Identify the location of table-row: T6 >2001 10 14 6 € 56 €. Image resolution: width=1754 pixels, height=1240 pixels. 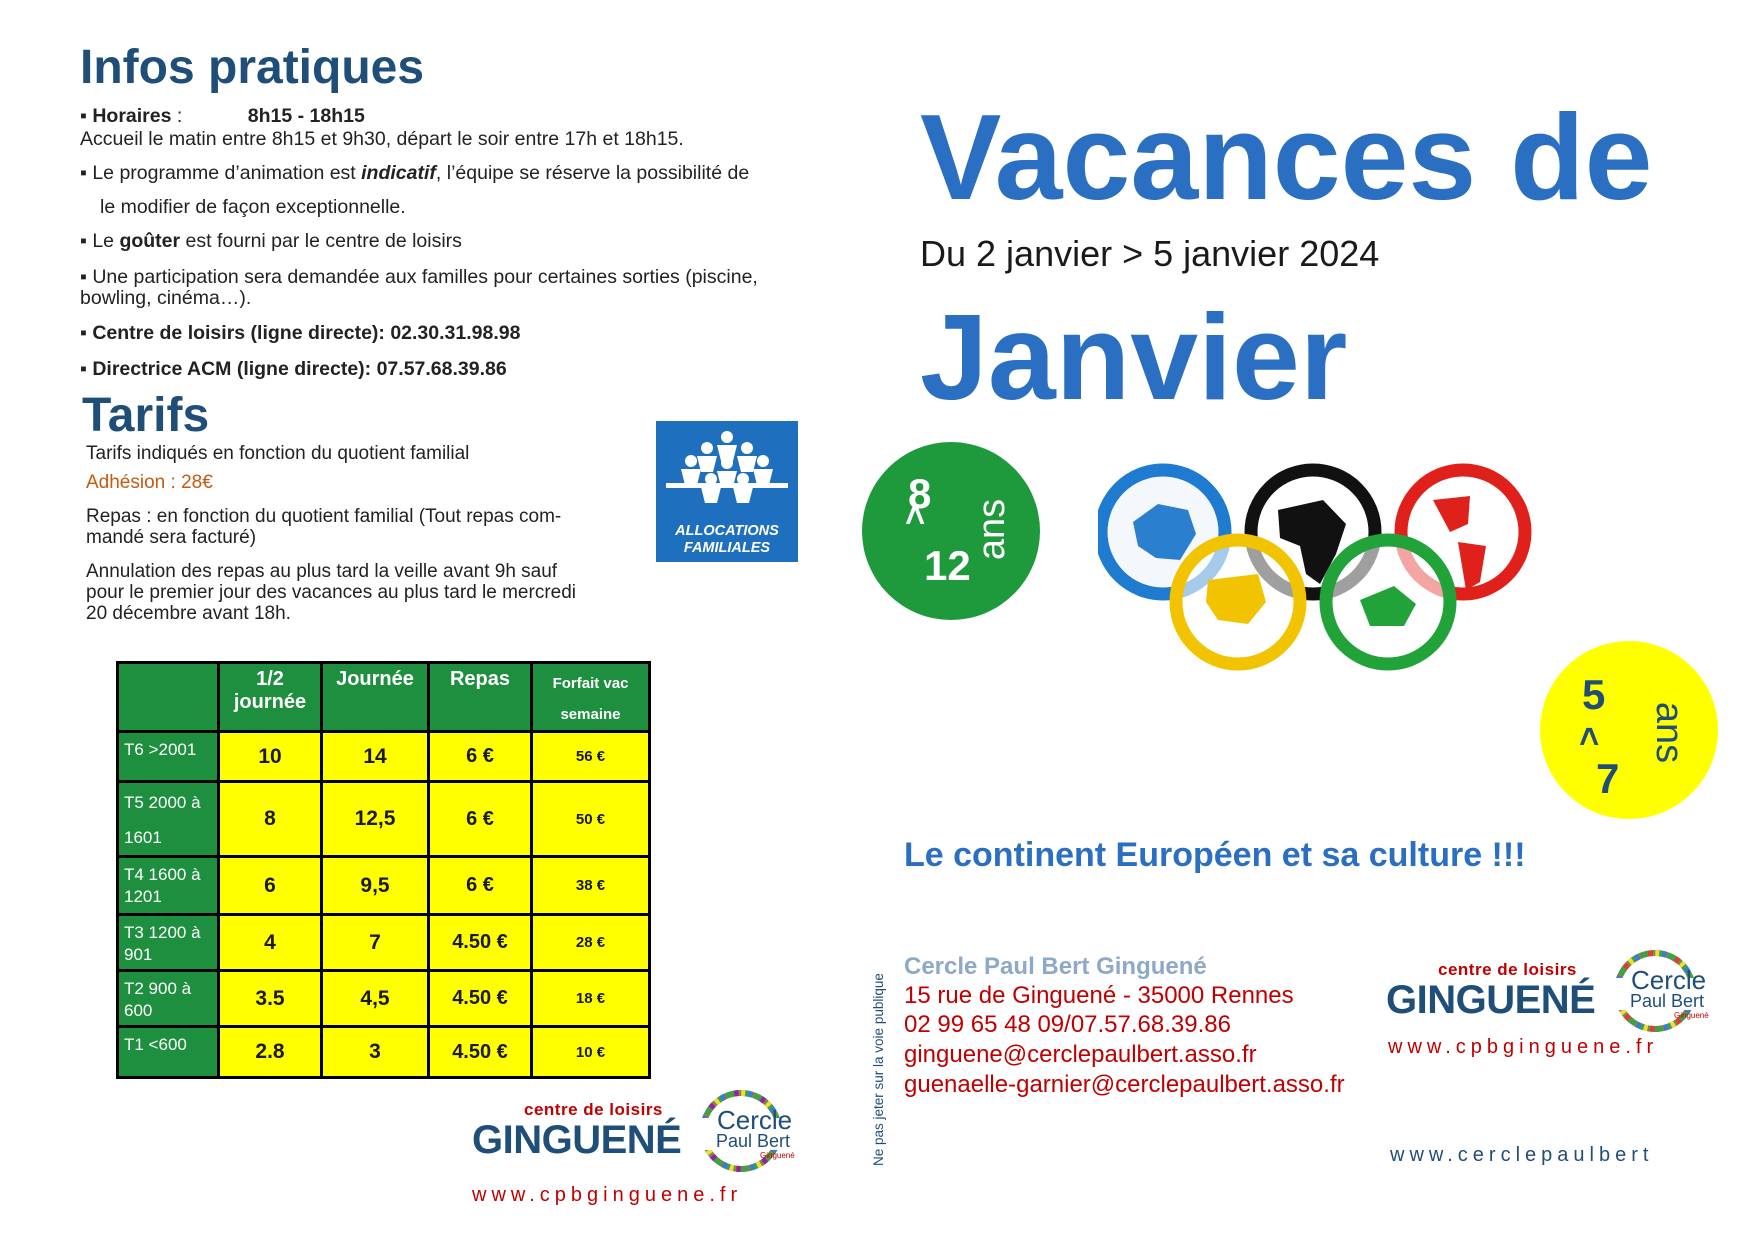
(383, 756).